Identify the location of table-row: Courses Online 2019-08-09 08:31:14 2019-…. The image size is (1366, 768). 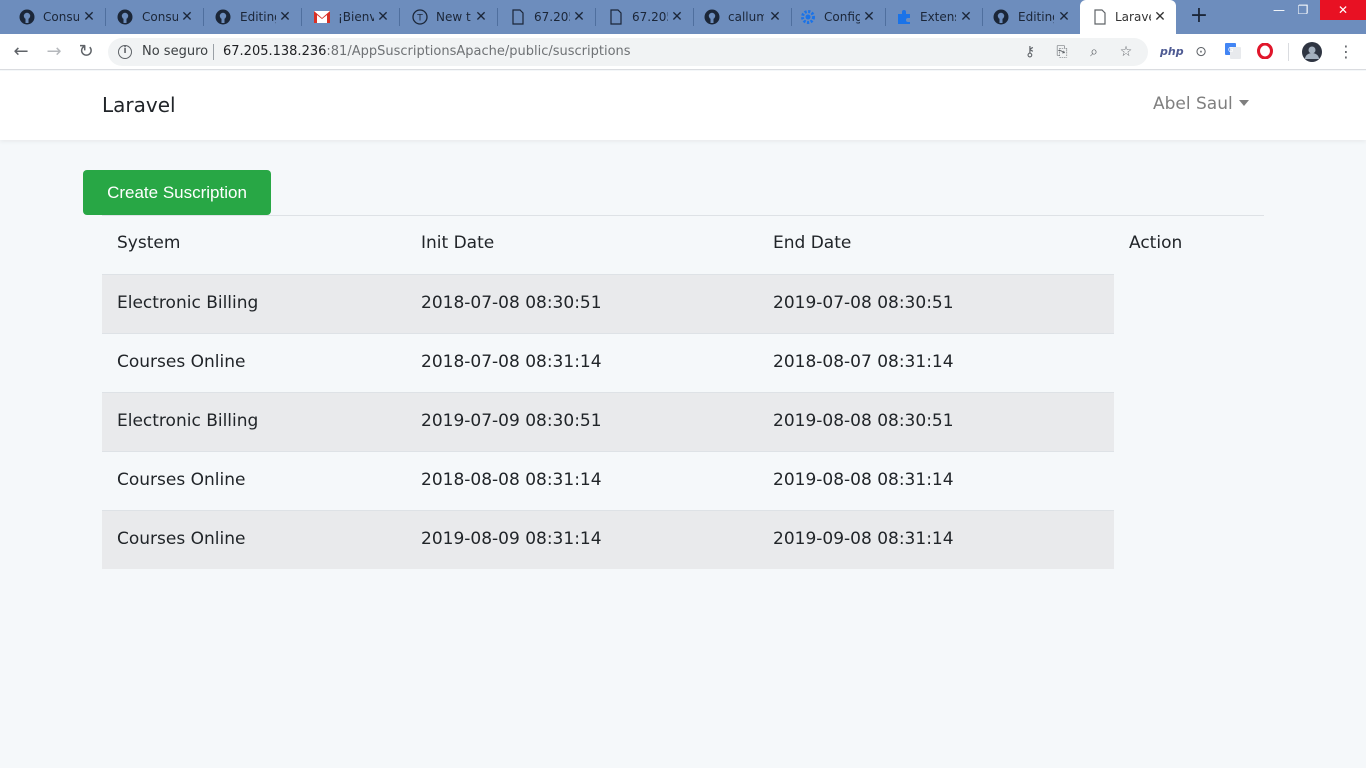
(608, 539).